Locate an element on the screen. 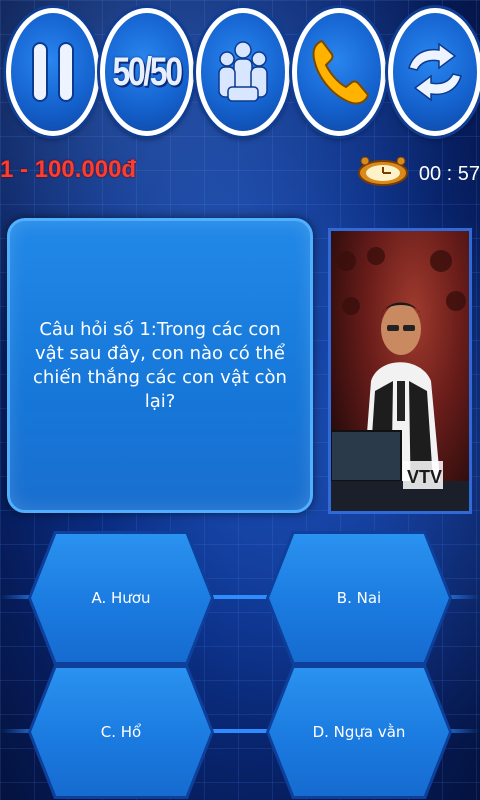  switch-question-button is located at coordinates (434, 72).